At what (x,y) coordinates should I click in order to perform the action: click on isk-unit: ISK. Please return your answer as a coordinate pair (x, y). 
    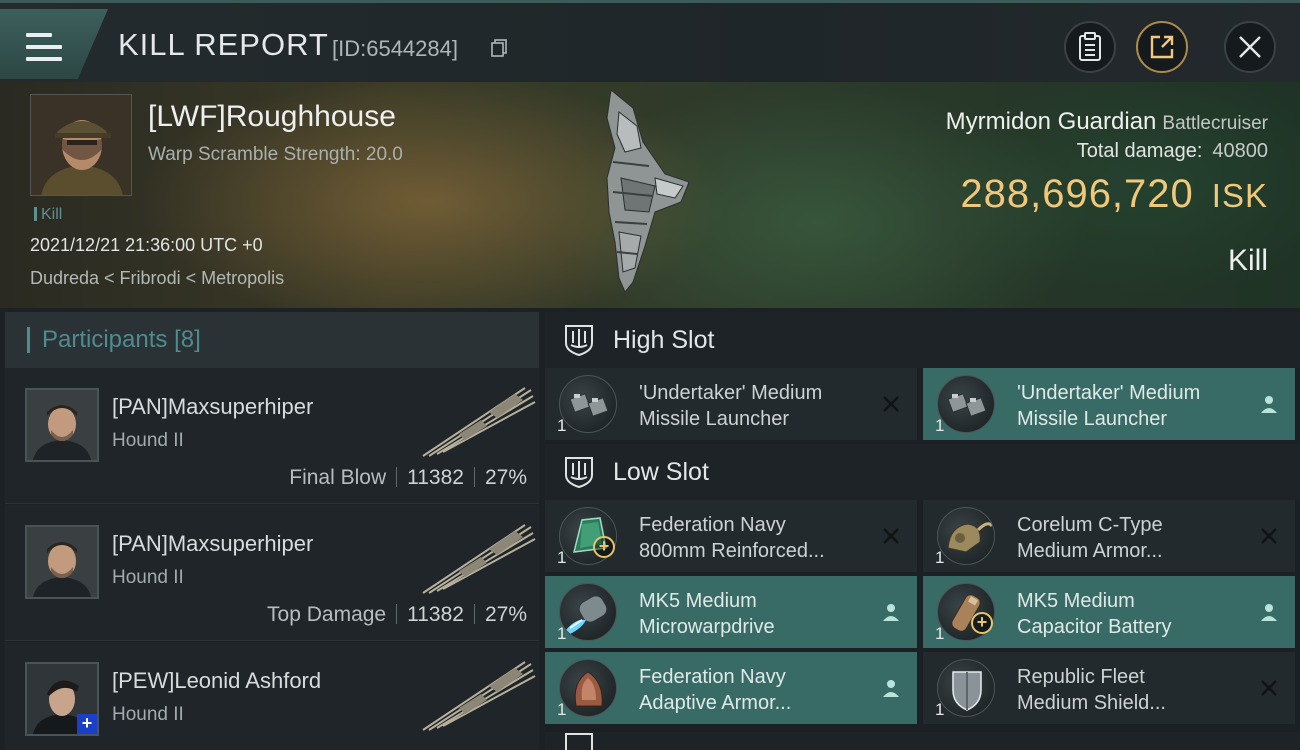
    Looking at the image, I should click on (1239, 195).